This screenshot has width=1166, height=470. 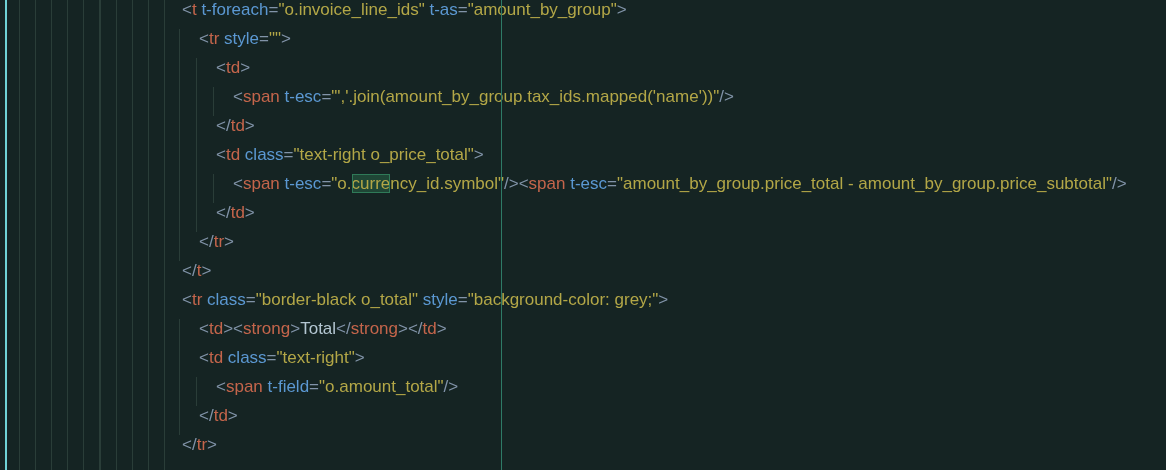 What do you see at coordinates (404, 10) in the screenshot?
I see `code-line: <t t-foreach="o.invoice_line_ids" t-as="amount_by_group">` at bounding box center [404, 10].